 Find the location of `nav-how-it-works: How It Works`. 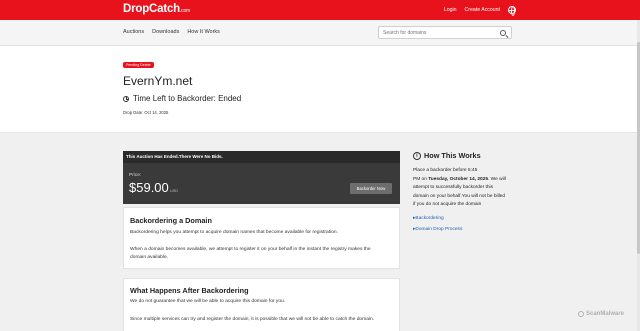

nav-how-it-works: How It Works is located at coordinates (203, 32).